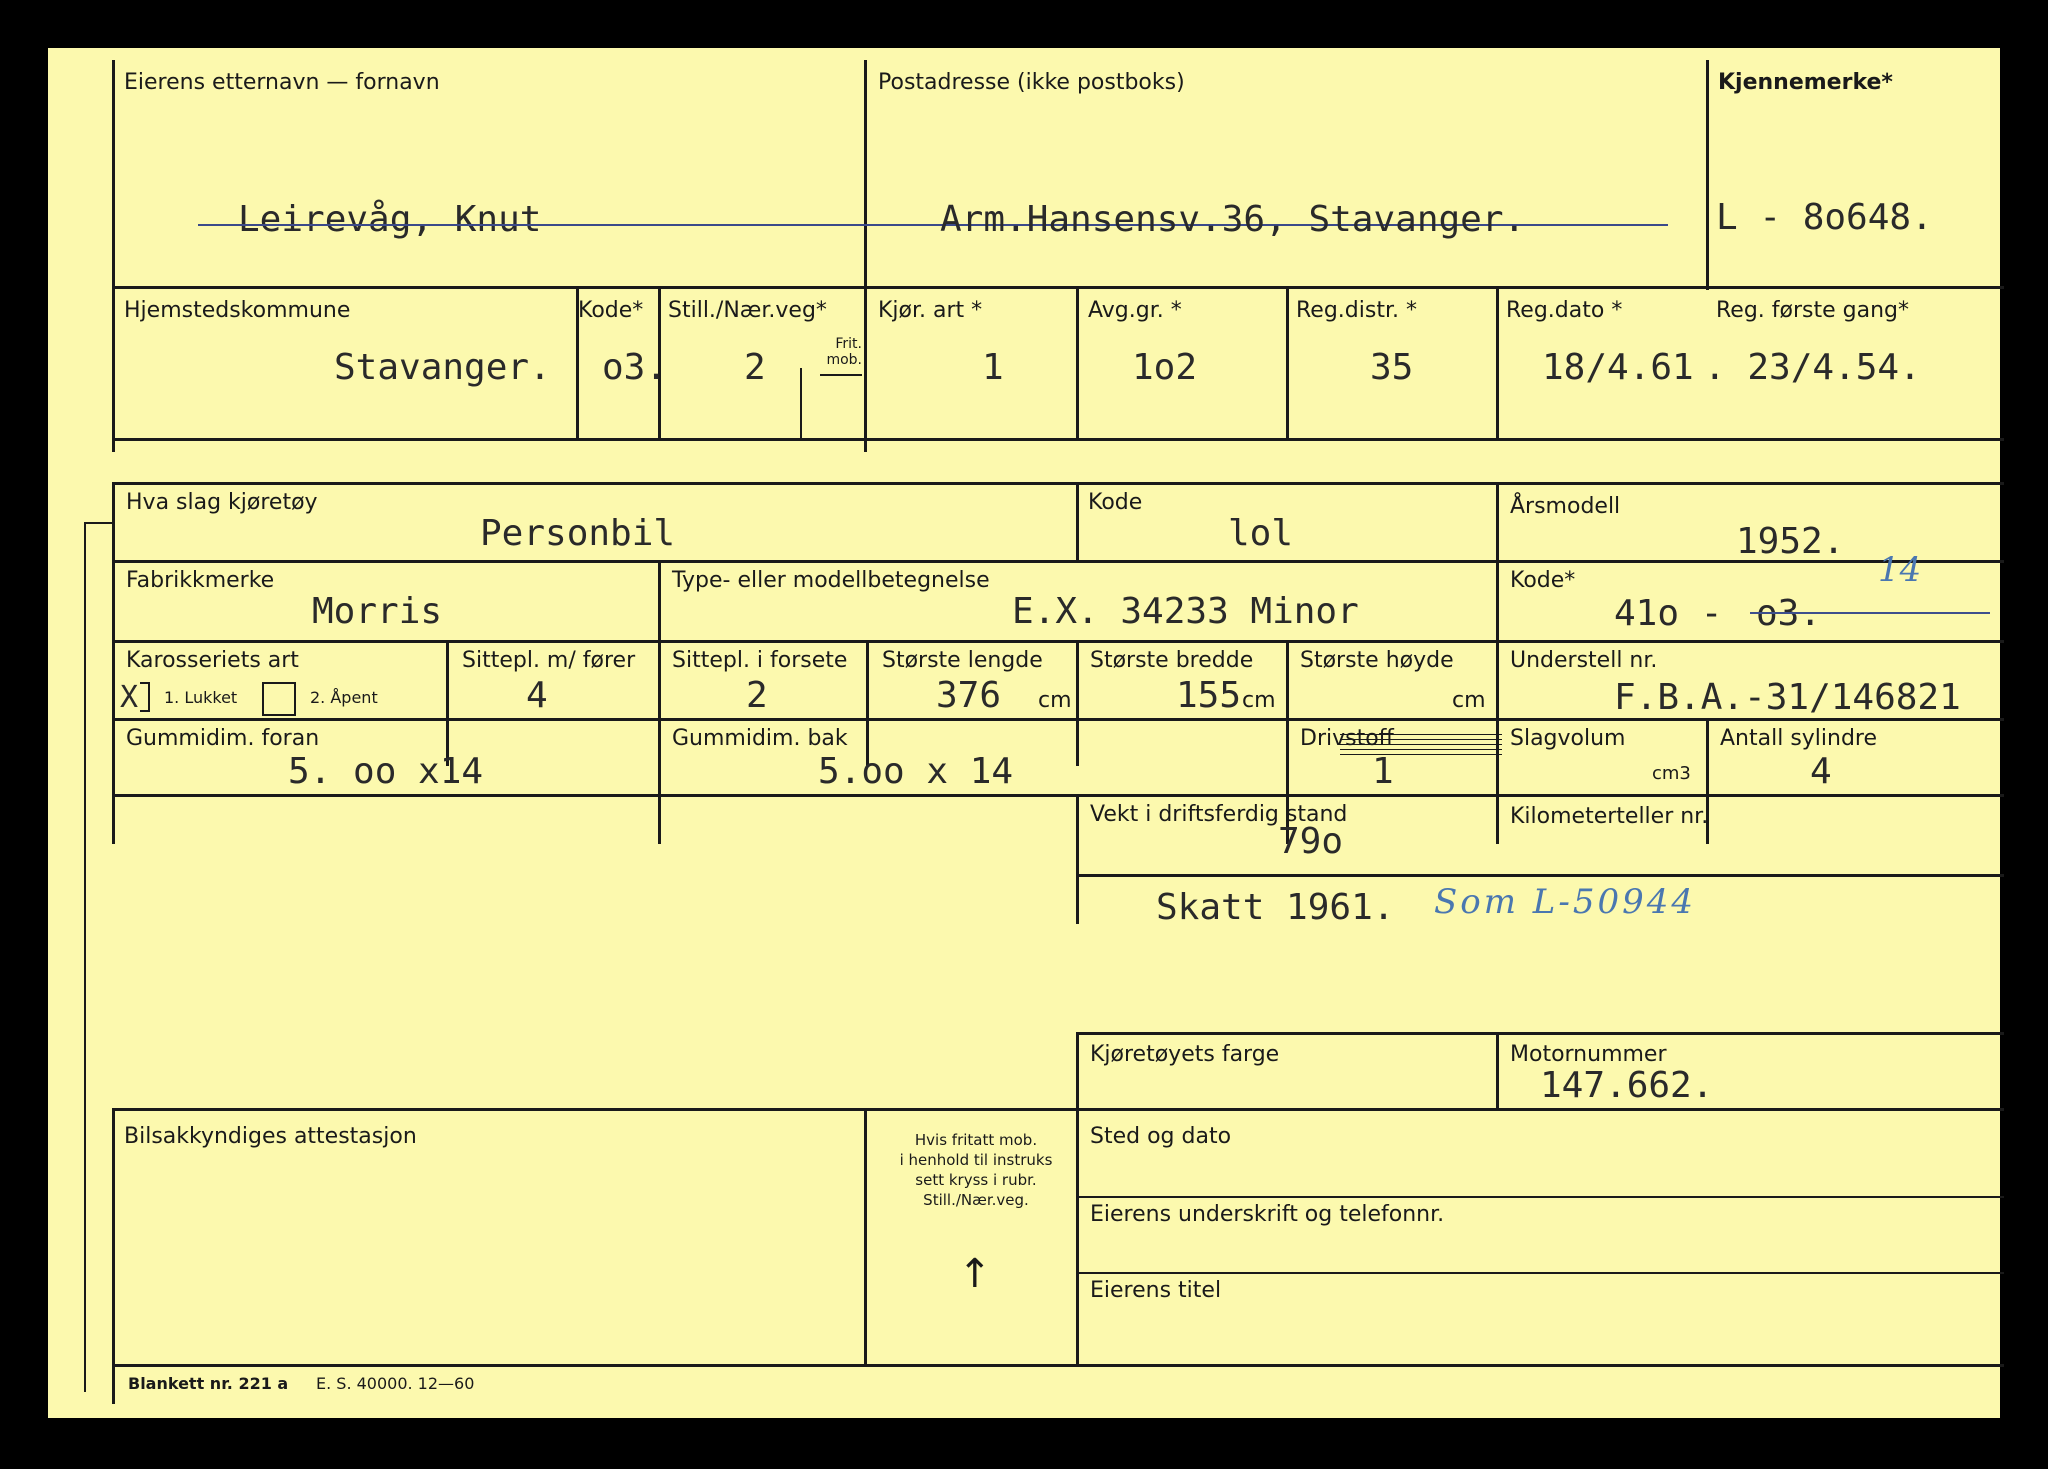 The width and height of the screenshot is (2048, 1469). Describe the element at coordinates (916, 771) in the screenshot. I see `tyres-rear-value: 5.oo x 14` at that location.